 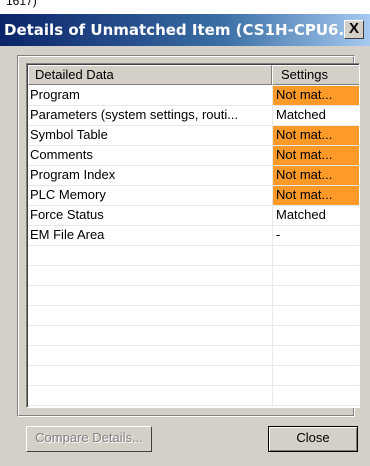 I want to click on detailed-data-cell: Comments, so click(x=61, y=154).